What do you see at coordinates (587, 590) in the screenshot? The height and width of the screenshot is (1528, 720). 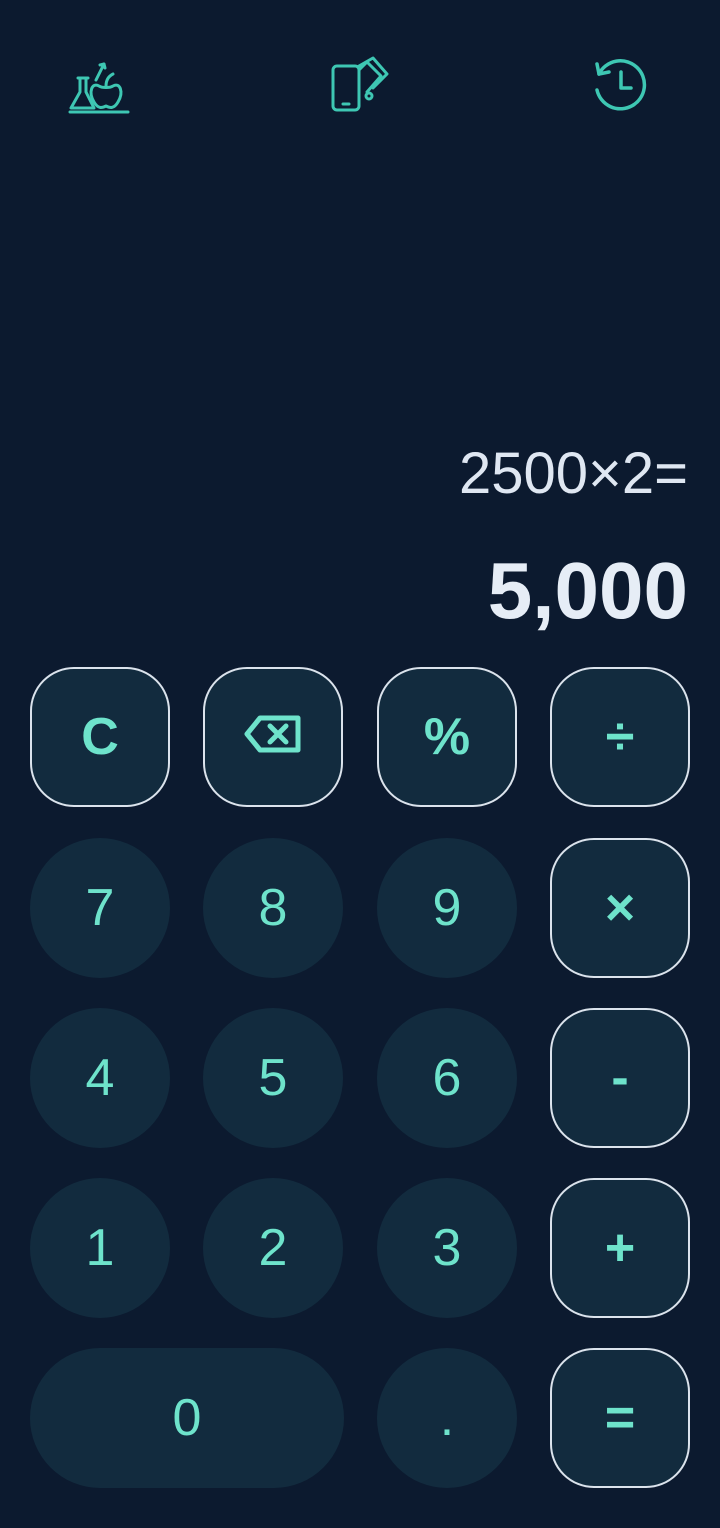 I see `result-display: 5,000` at bounding box center [587, 590].